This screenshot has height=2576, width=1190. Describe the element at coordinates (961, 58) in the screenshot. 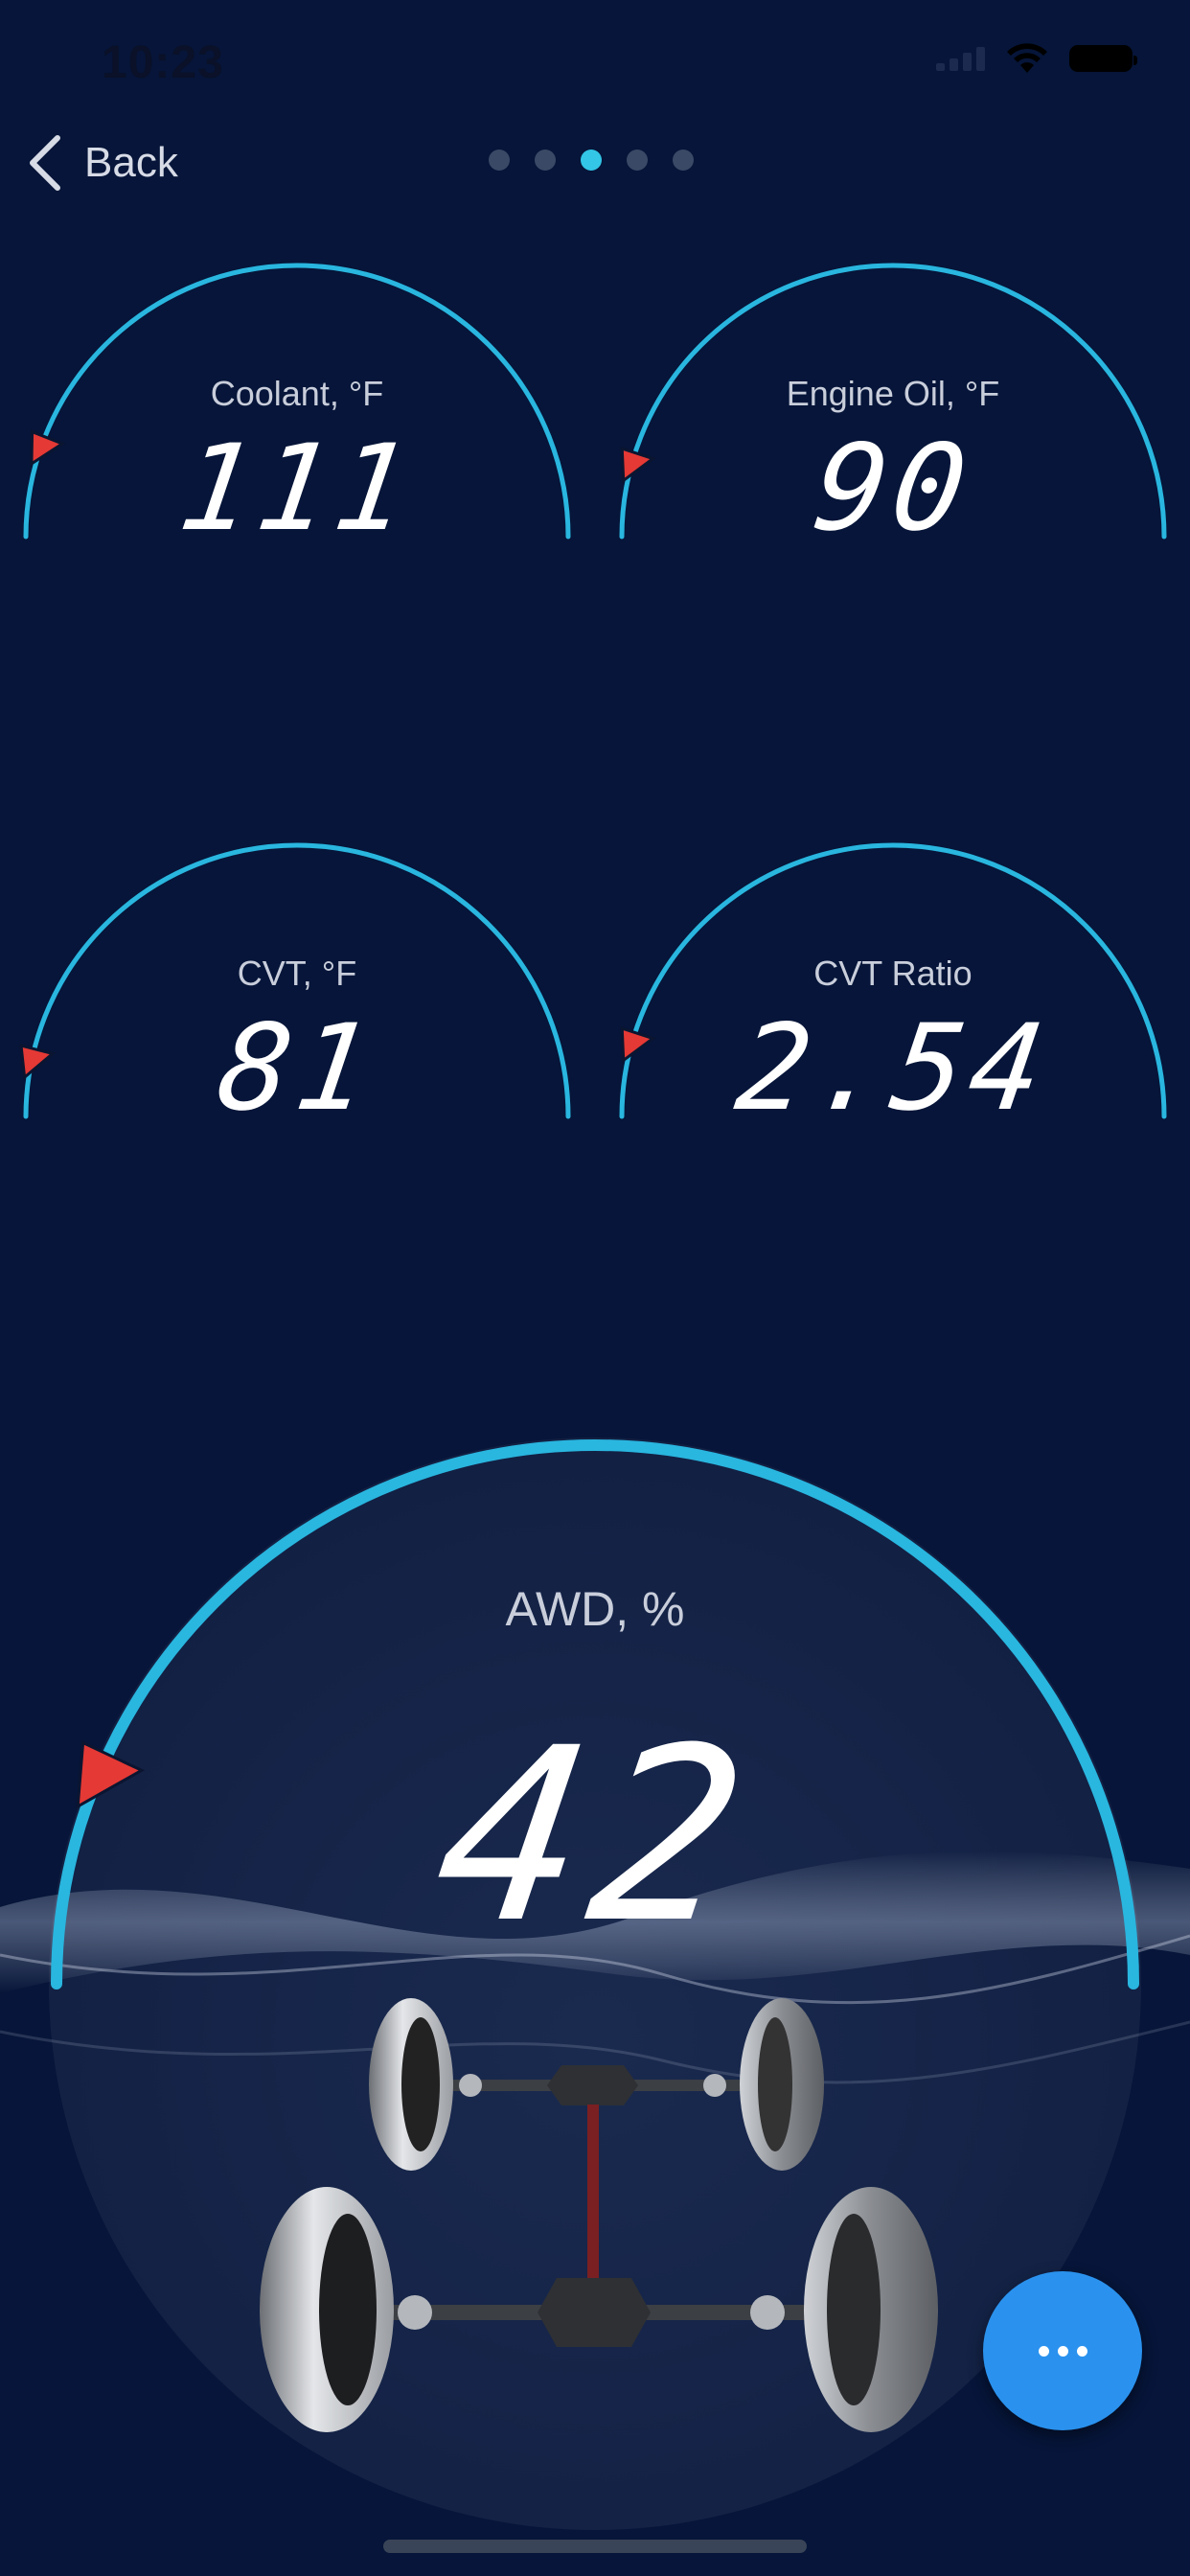

I see `signal-icon` at that location.